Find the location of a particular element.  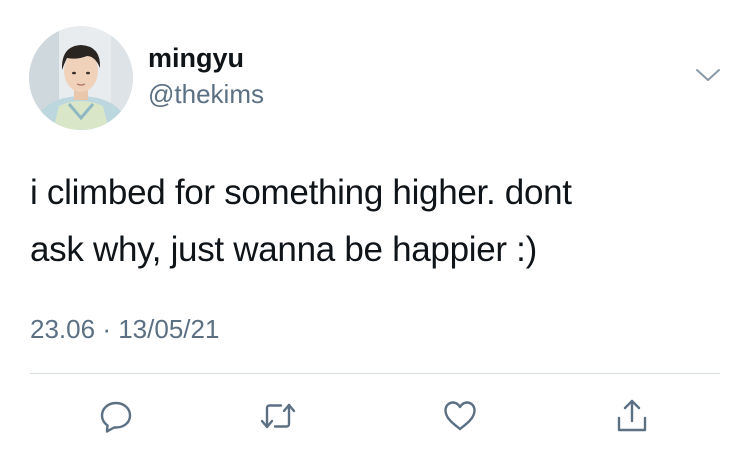

tweet-text-line: ask why, just wanna be happier :) is located at coordinates (283, 249).